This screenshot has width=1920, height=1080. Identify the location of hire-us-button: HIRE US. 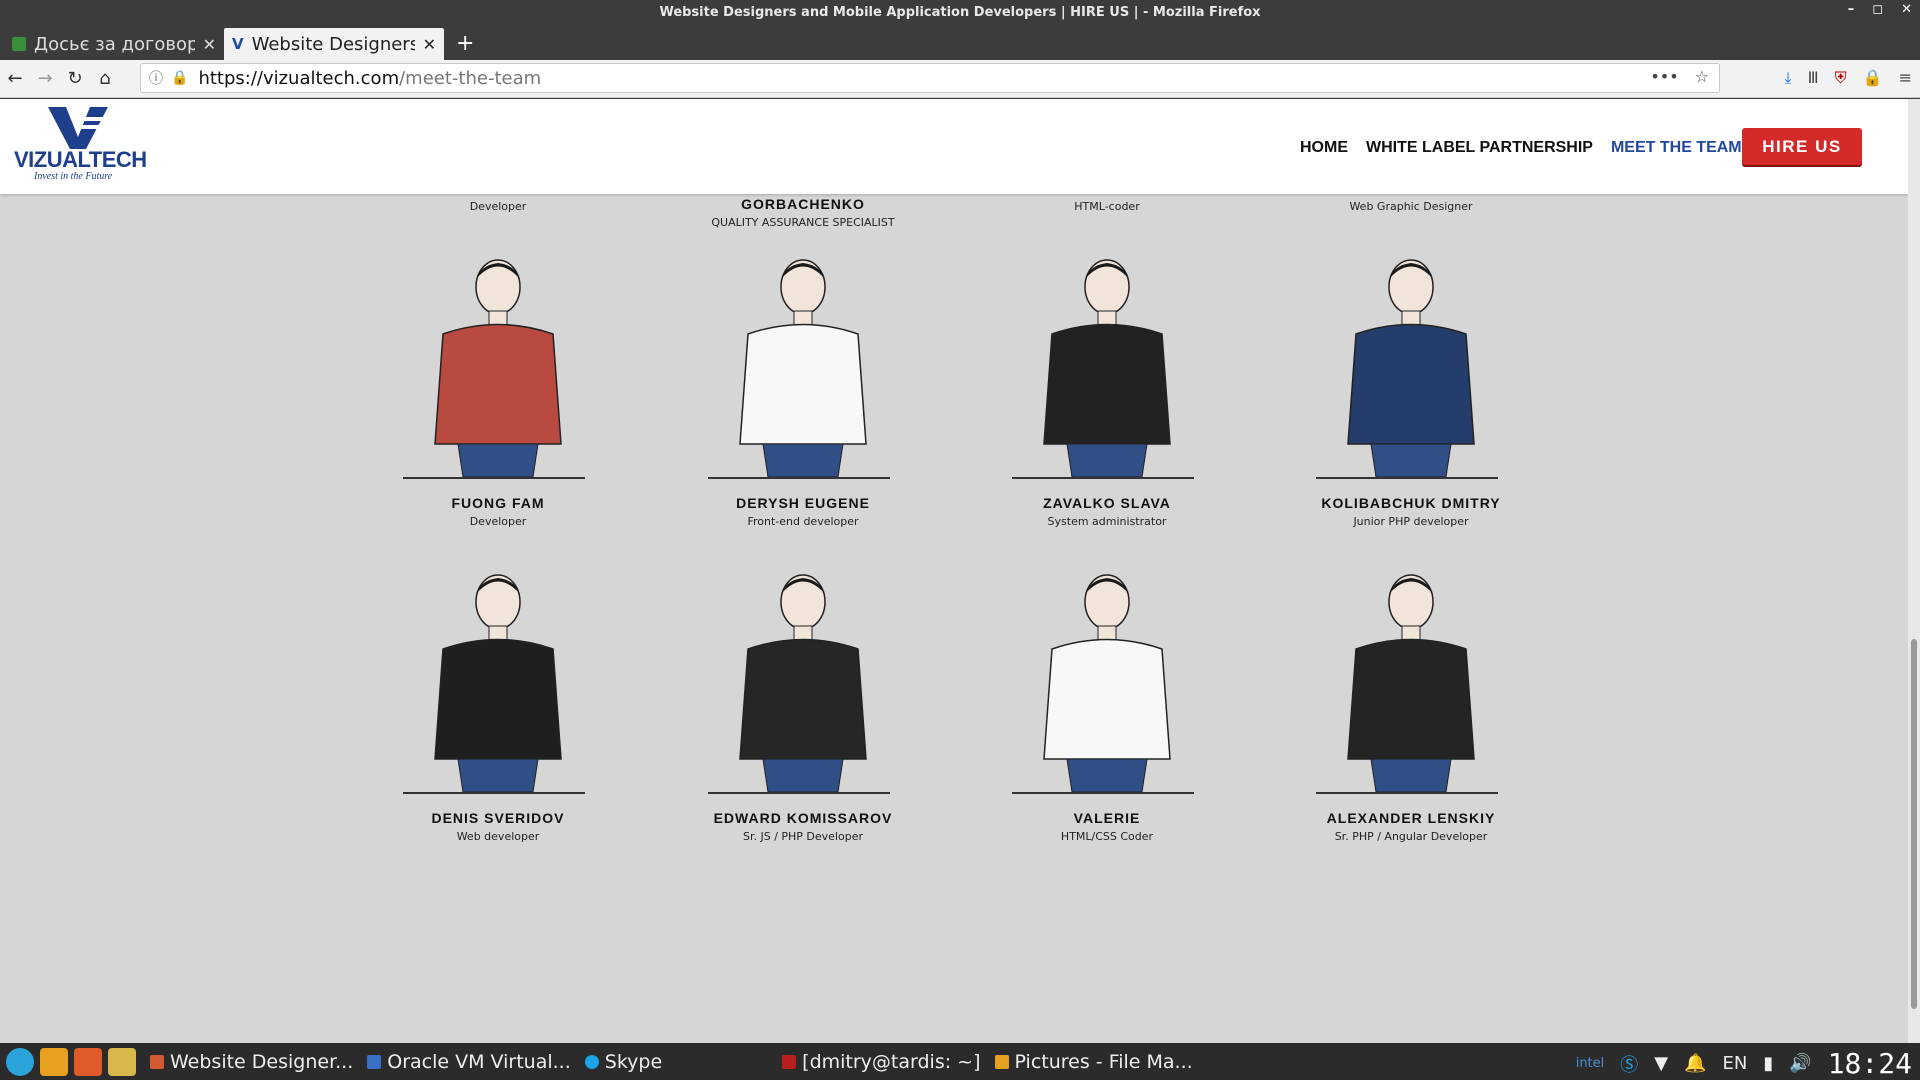
(1802, 146).